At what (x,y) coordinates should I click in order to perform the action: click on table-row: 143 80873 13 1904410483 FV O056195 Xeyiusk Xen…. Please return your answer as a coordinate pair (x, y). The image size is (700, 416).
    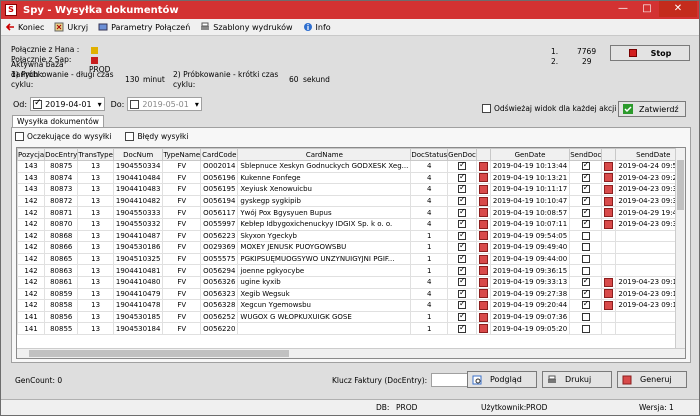
    Looking at the image, I should click on (351, 189).